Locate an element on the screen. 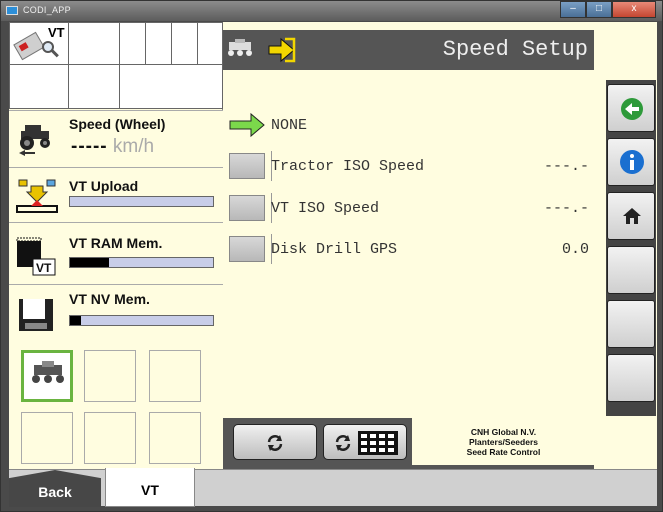  softkey-column is located at coordinates (631, 248).